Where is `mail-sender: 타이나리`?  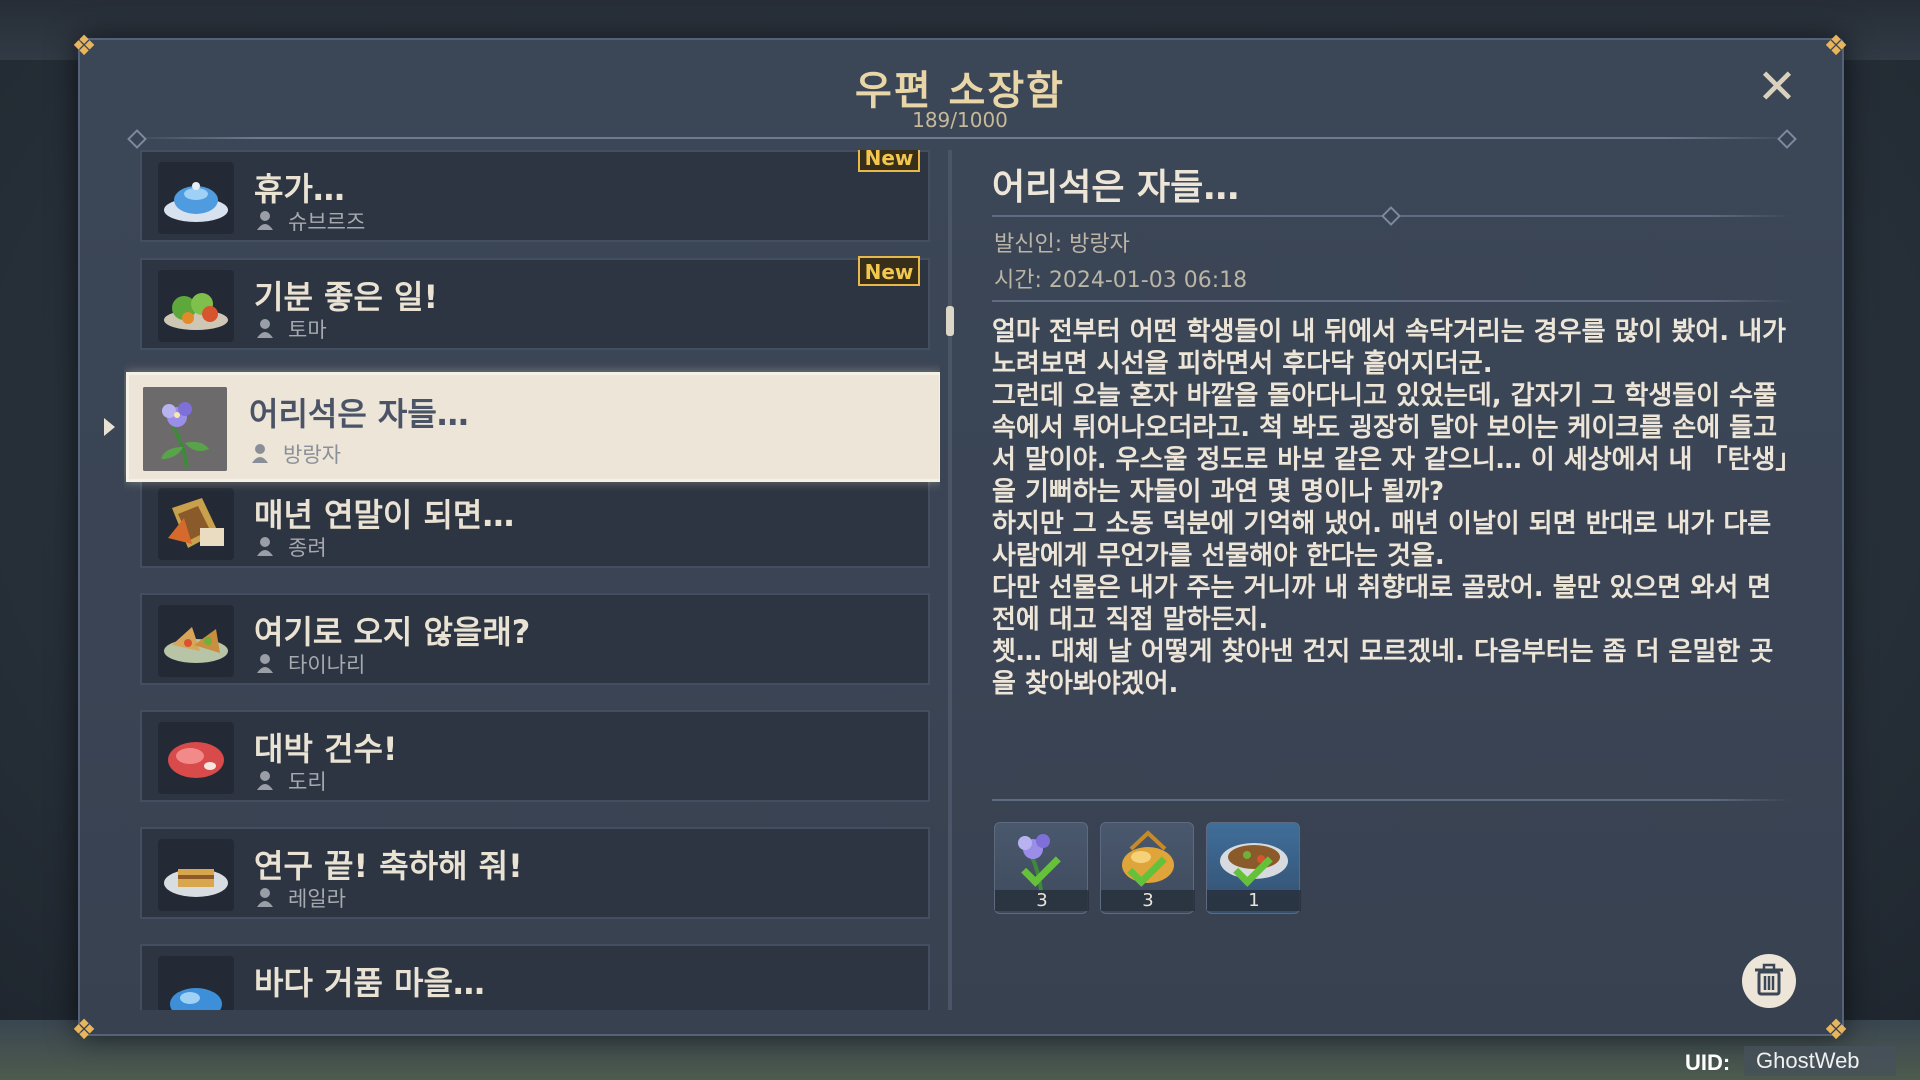
mail-sender: 타이나리 is located at coordinates (327, 665).